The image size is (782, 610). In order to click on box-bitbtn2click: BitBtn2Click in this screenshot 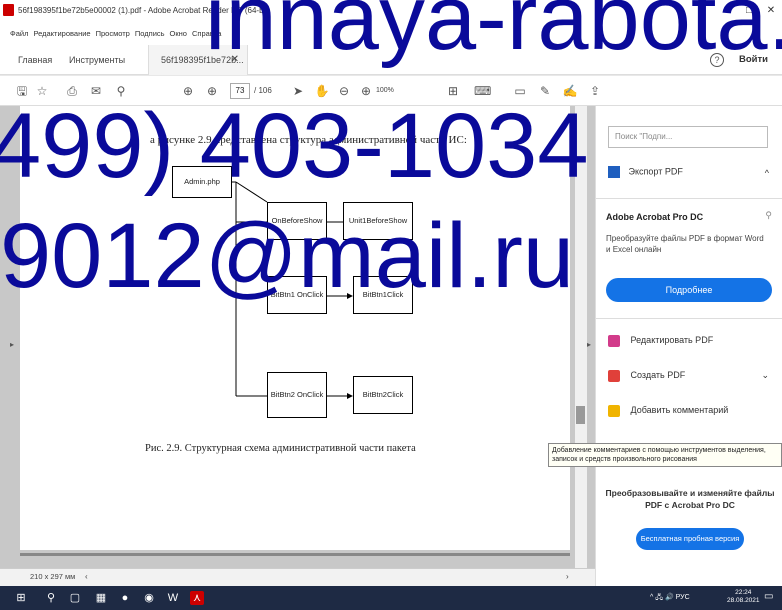, I will do `click(383, 395)`.